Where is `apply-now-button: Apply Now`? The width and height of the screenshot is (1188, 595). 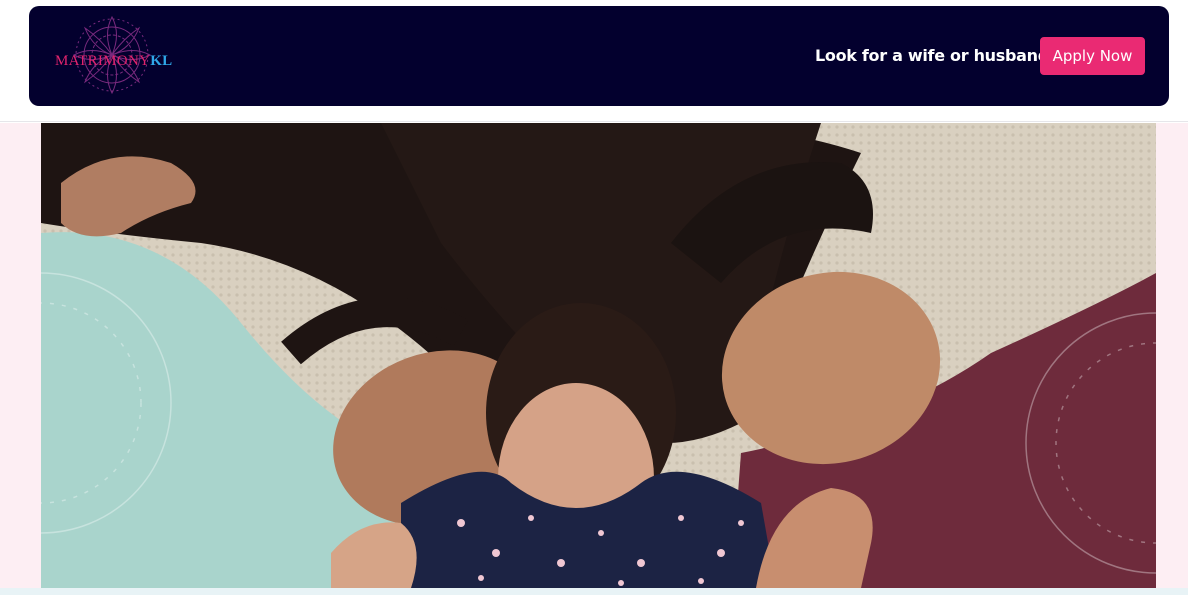 apply-now-button: Apply Now is located at coordinates (1092, 56).